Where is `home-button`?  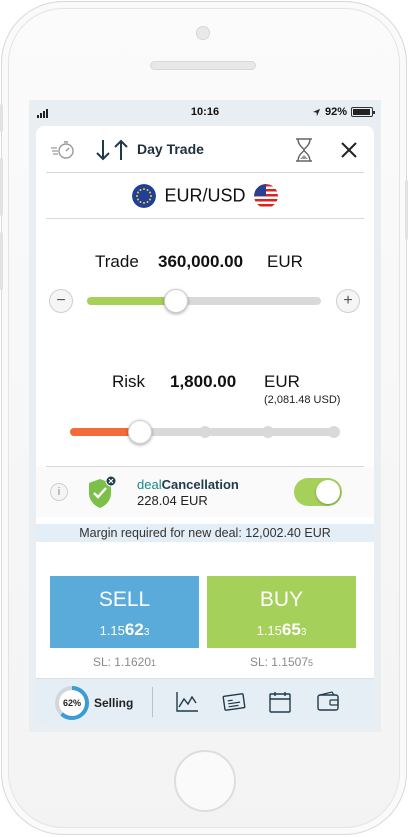
home-button is located at coordinates (205, 781).